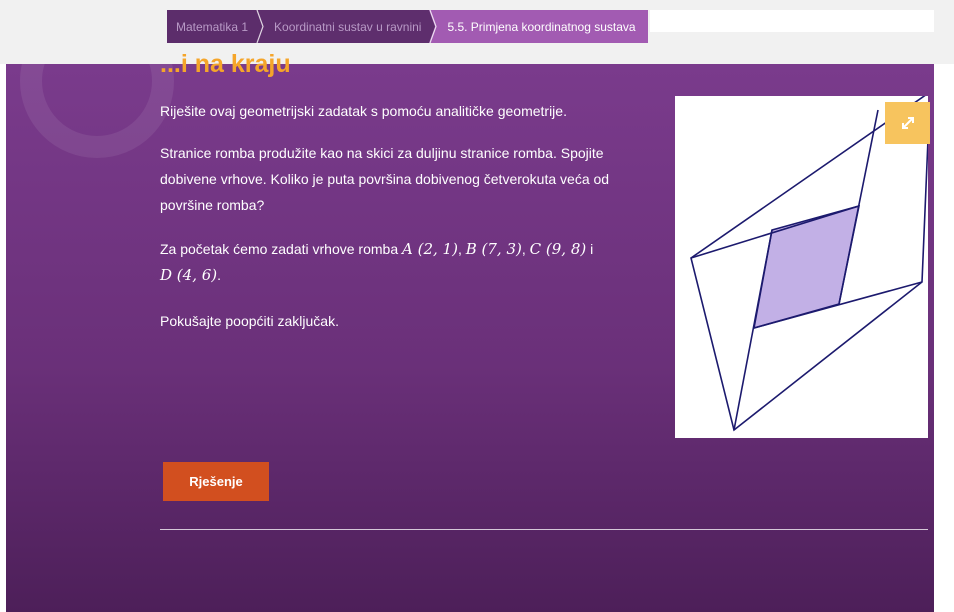 The width and height of the screenshot is (954, 612). I want to click on expand-icon, so click(907, 123).